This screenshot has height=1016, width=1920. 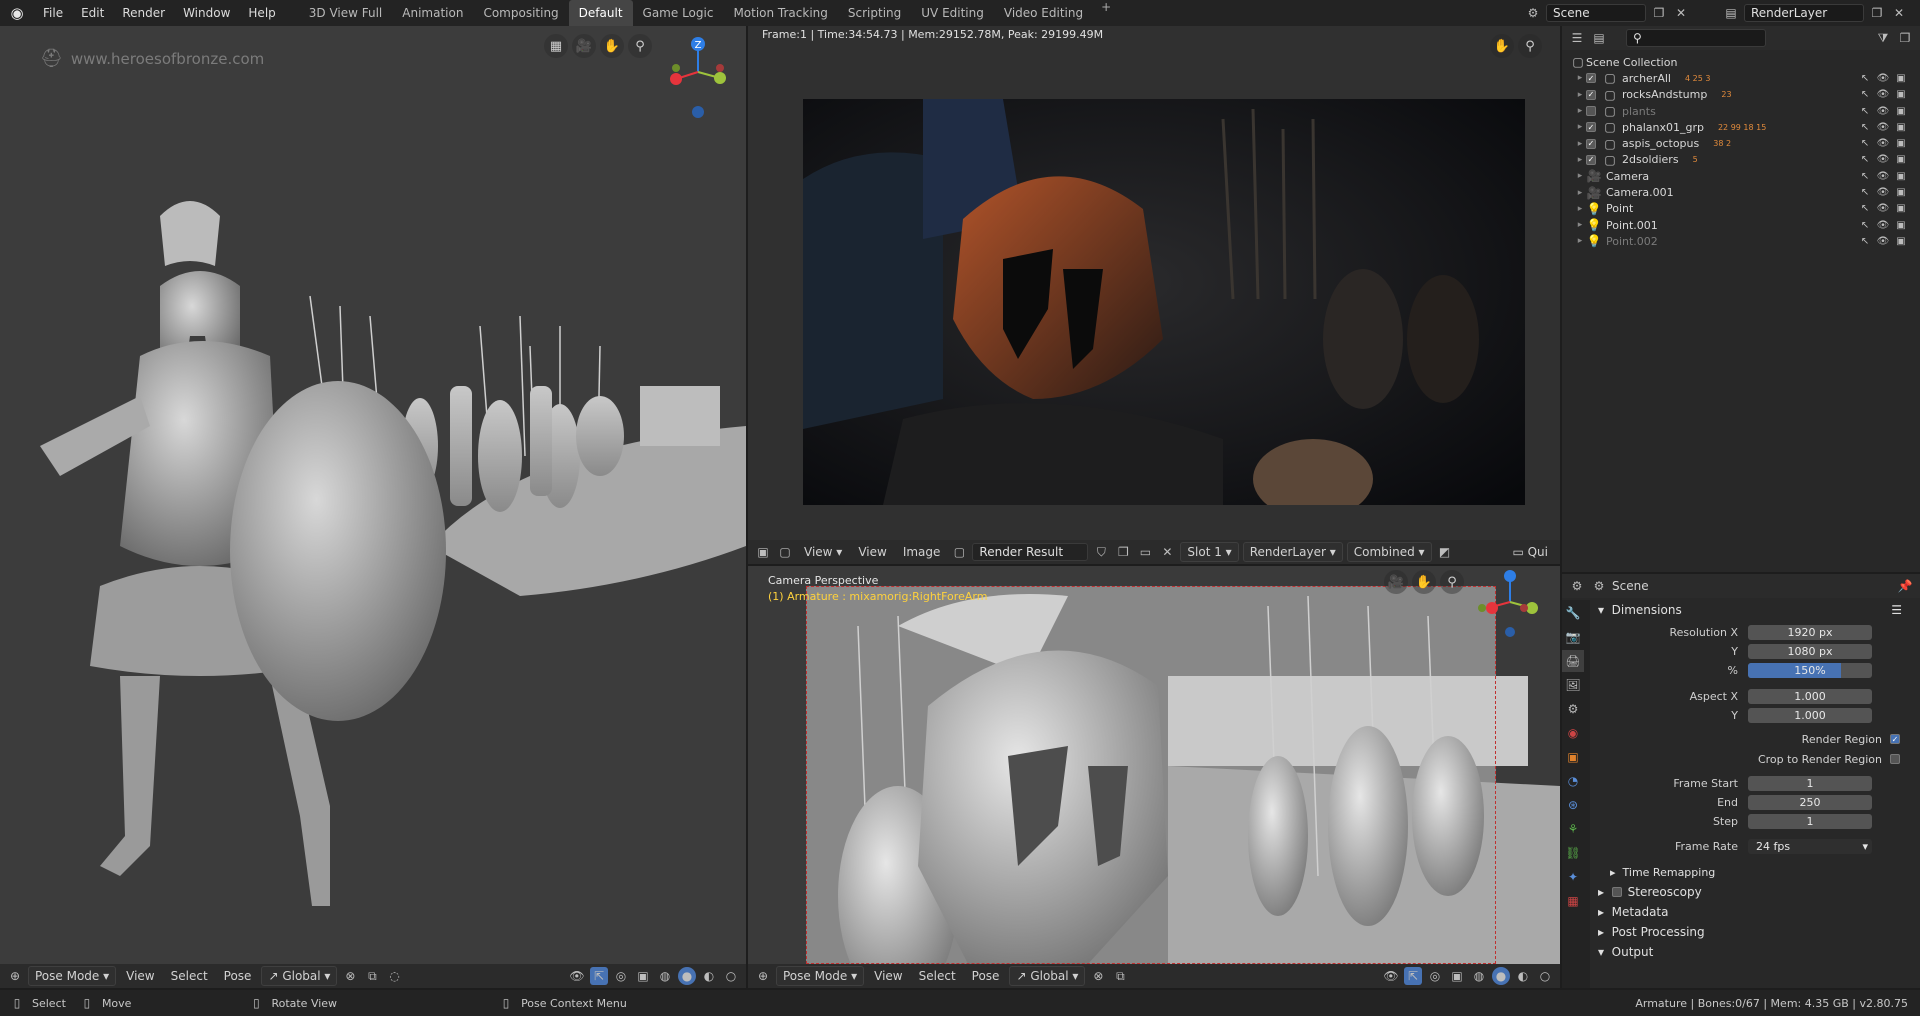 What do you see at coordinates (1810, 783) in the screenshot?
I see `frame-start-field: 1` at bounding box center [1810, 783].